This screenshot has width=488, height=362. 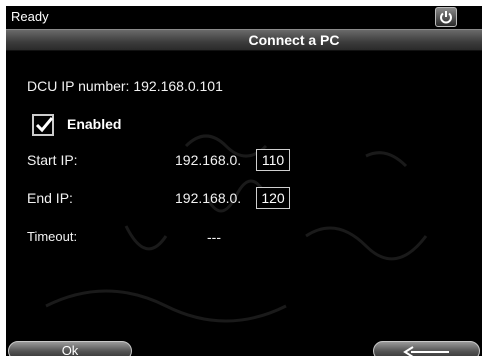 I want to click on title-bar: Connect a PC, so click(x=244, y=40).